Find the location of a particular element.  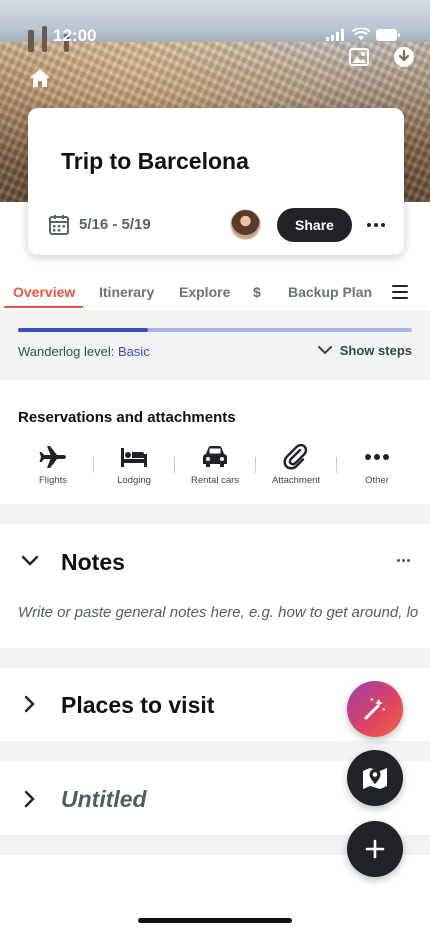

change-cover-button is located at coordinates (359, 57).